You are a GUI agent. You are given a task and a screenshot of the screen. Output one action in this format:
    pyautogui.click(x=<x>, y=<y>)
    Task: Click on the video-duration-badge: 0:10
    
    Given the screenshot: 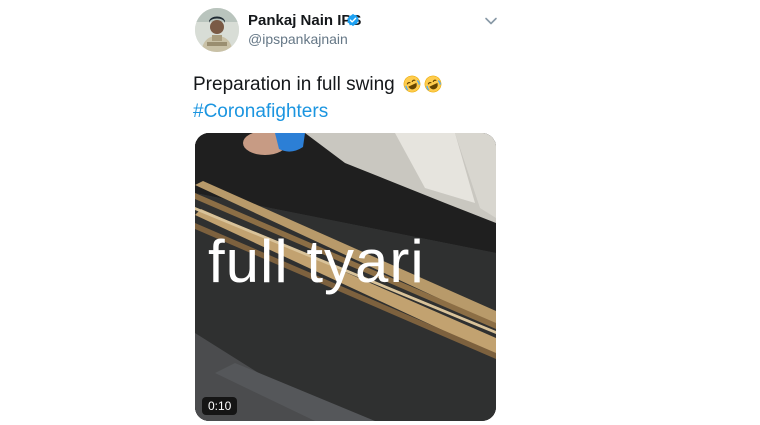 What is the action you would take?
    pyautogui.click(x=220, y=406)
    